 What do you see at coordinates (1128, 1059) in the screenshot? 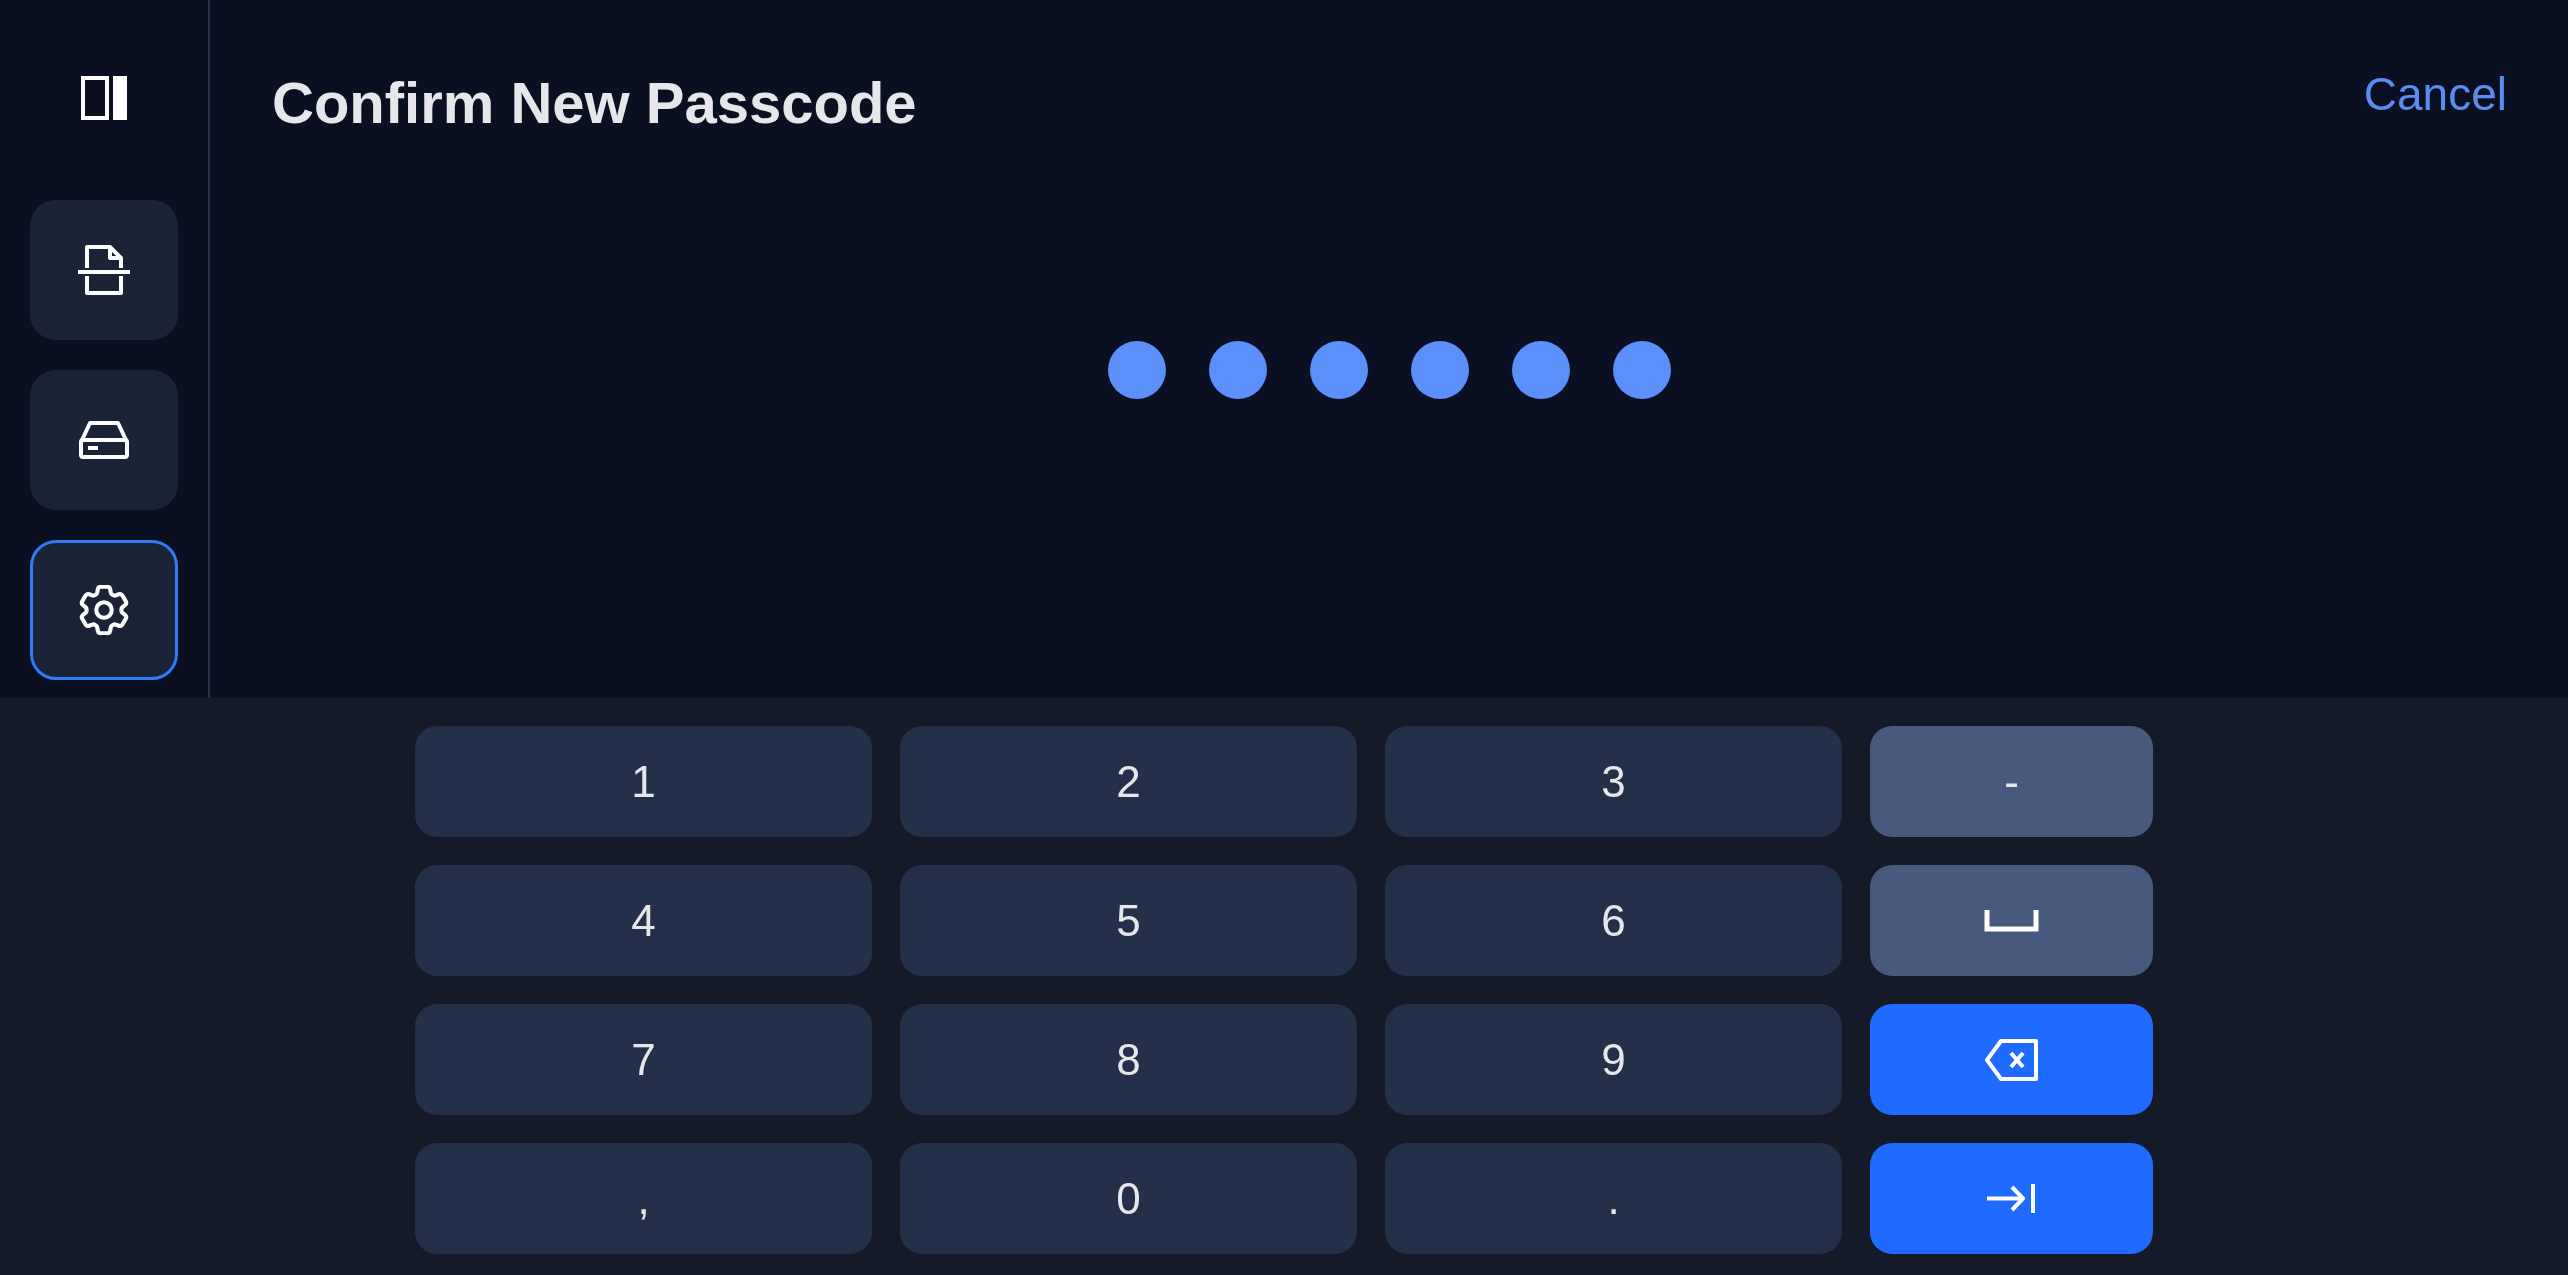
I see `keypad-key: 8` at bounding box center [1128, 1059].